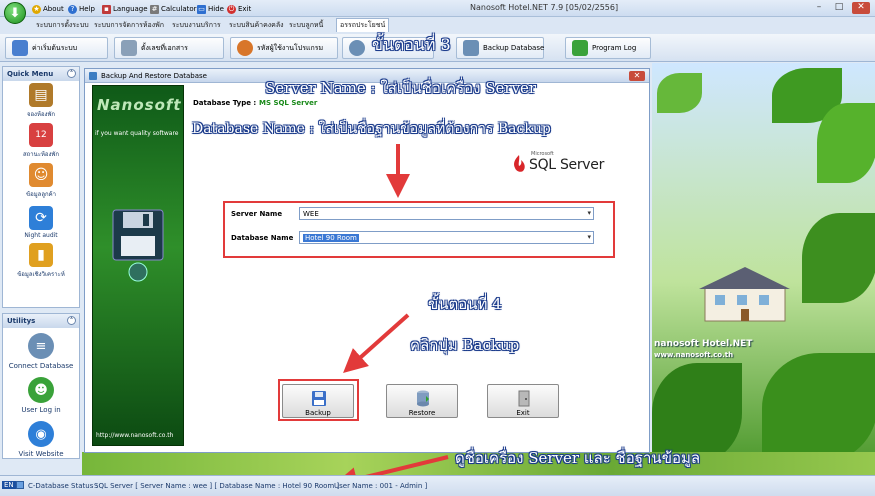 The image size is (875, 496). Describe the element at coordinates (20, 485) in the screenshot. I see `database-status-icon` at that location.